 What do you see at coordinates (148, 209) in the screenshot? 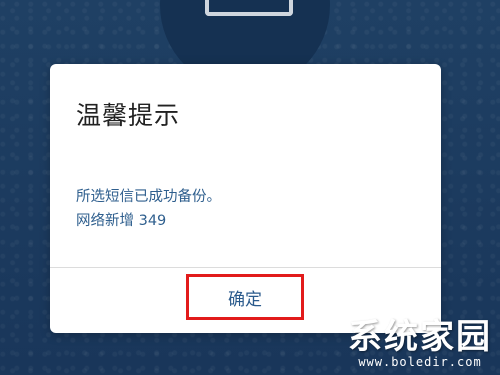
I see `dialog-message: 所选短信已成功备份。 网络新增 349` at bounding box center [148, 209].